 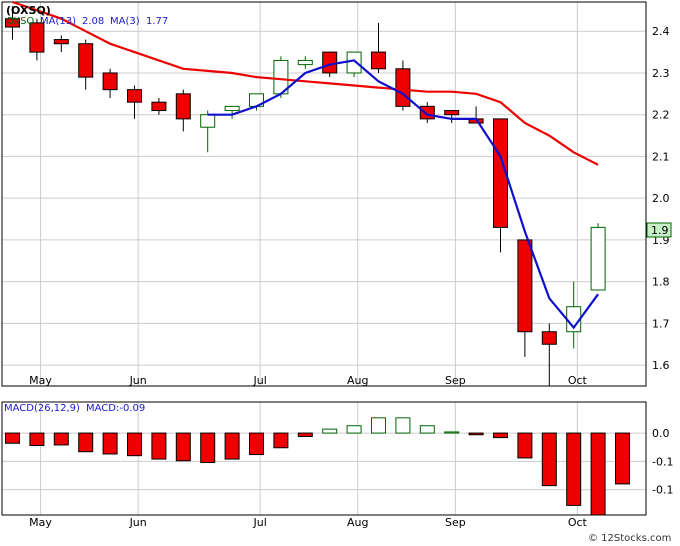 I want to click on price-y-tick: 2.2, so click(x=661, y=115).